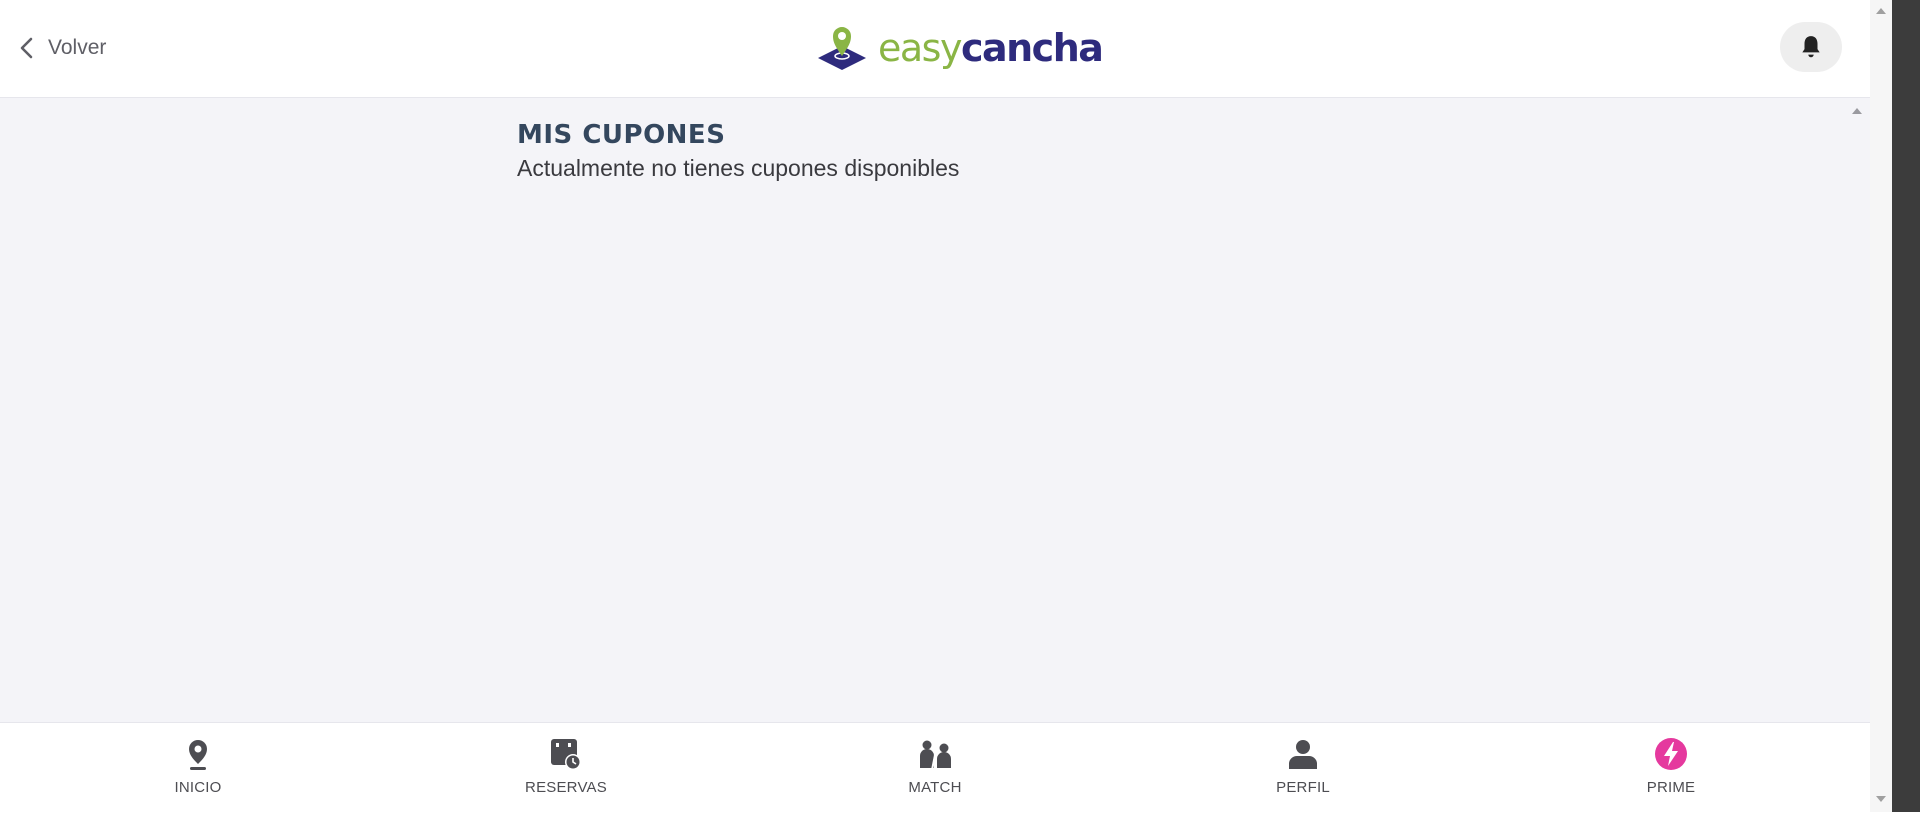 The image size is (1920, 813). Describe the element at coordinates (1303, 754) in the screenshot. I see `user-icon` at that location.